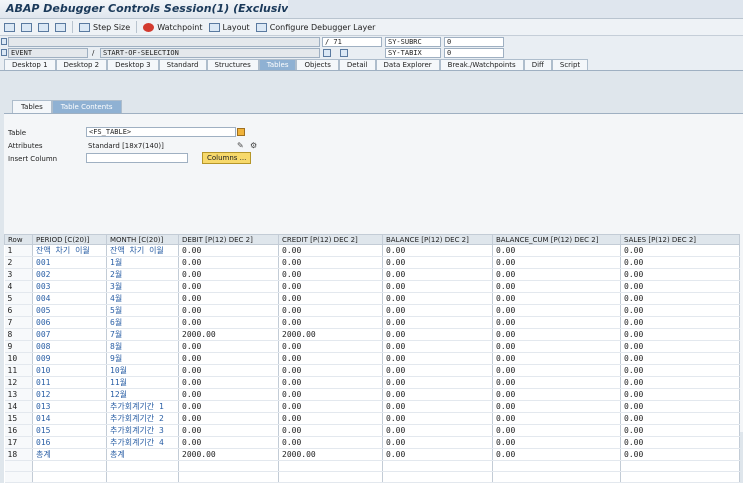 The image size is (743, 483). Describe the element at coordinates (142, 310) in the screenshot. I see `table-cell: 5월` at that location.